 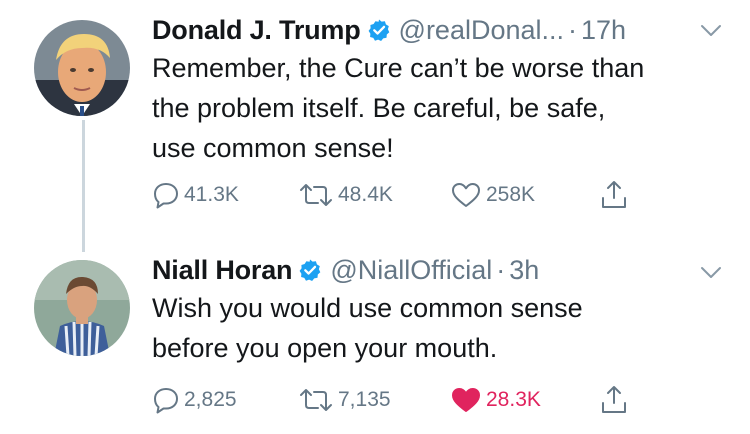 What do you see at coordinates (325, 348) in the screenshot?
I see `tweet-text-line: before you open your mouth.` at bounding box center [325, 348].